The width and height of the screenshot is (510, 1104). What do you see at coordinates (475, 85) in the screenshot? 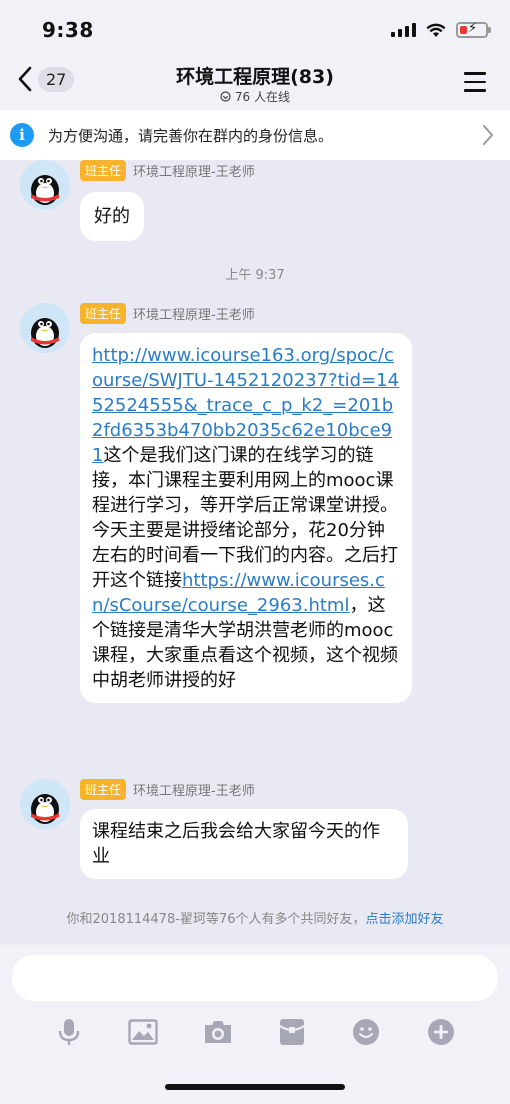
I see `menu-button` at bounding box center [475, 85].